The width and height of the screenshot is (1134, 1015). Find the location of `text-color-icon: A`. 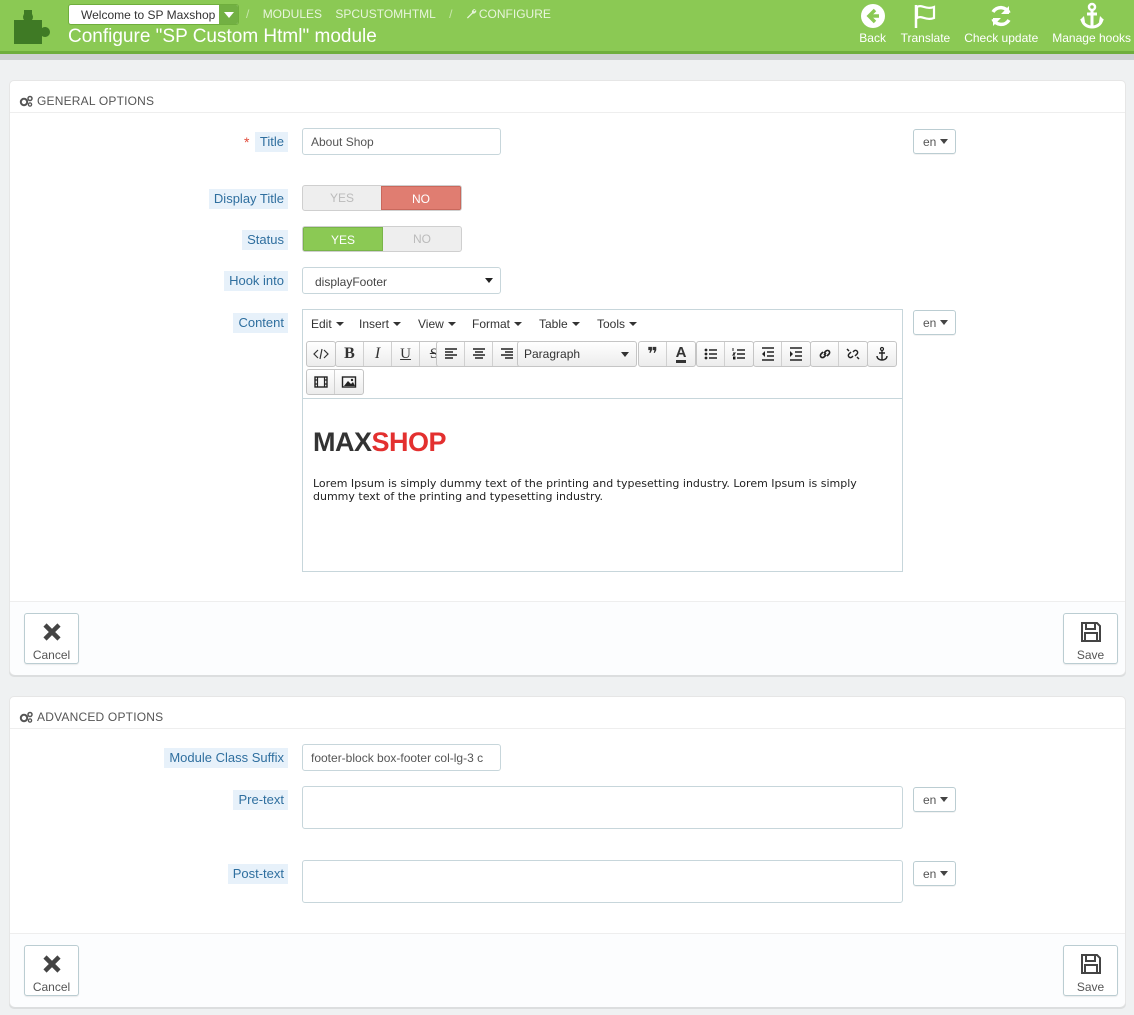

text-color-icon: A is located at coordinates (681, 353).